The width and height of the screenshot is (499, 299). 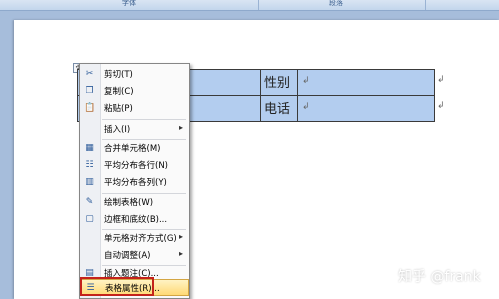 I want to click on ribbon-group-paragraph: 段落, so click(x=342, y=5).